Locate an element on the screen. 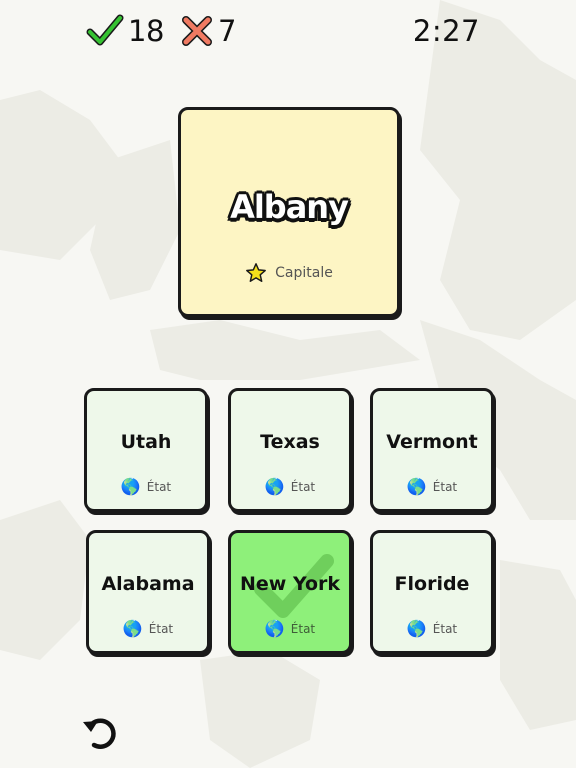 The width and height of the screenshot is (576, 768). undo-button is located at coordinates (101, 733).